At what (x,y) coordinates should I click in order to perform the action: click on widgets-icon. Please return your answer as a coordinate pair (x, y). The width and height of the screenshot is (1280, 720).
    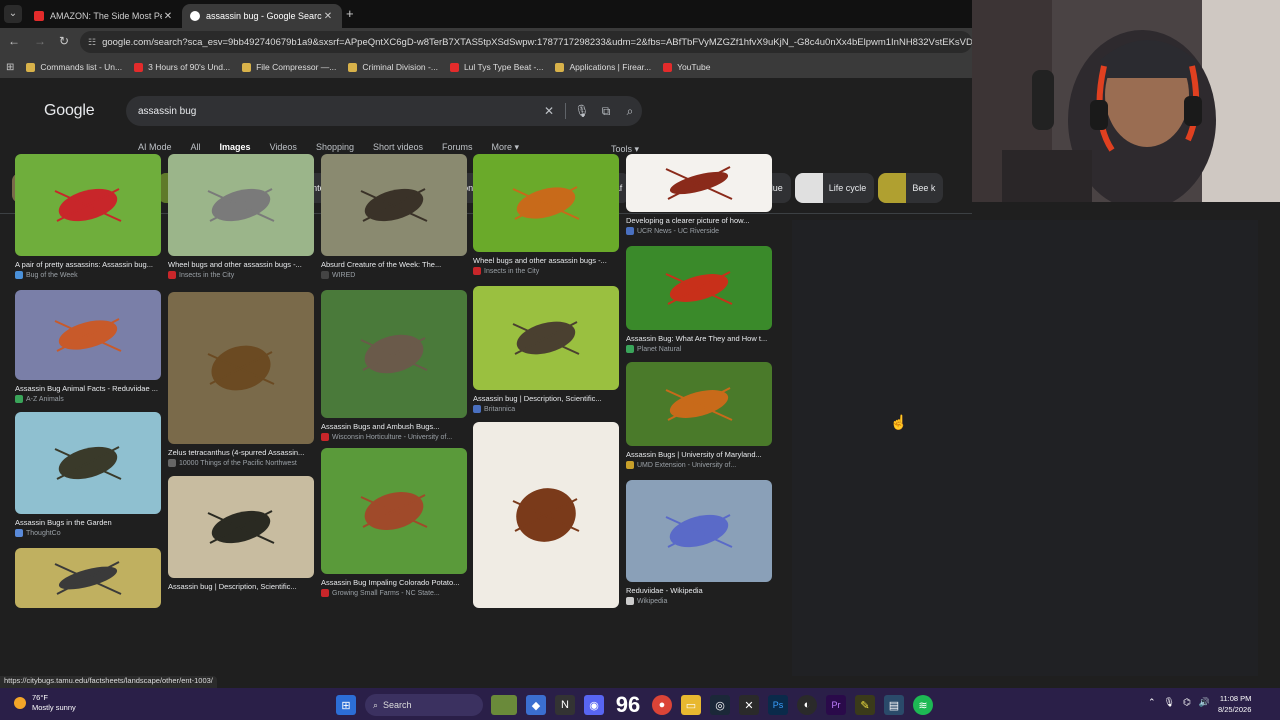
    Looking at the image, I should click on (504, 705).